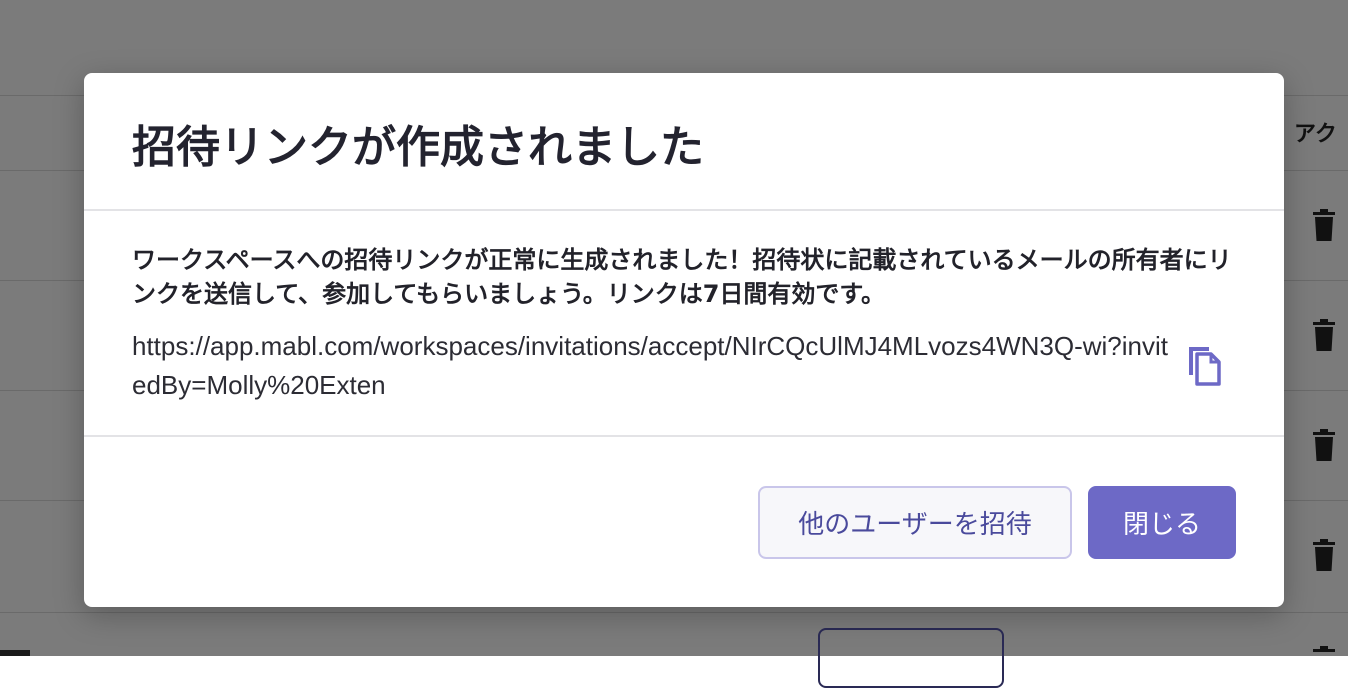 The image size is (1348, 688). Describe the element at coordinates (684, 210) in the screenshot. I see `header-divider` at that location.